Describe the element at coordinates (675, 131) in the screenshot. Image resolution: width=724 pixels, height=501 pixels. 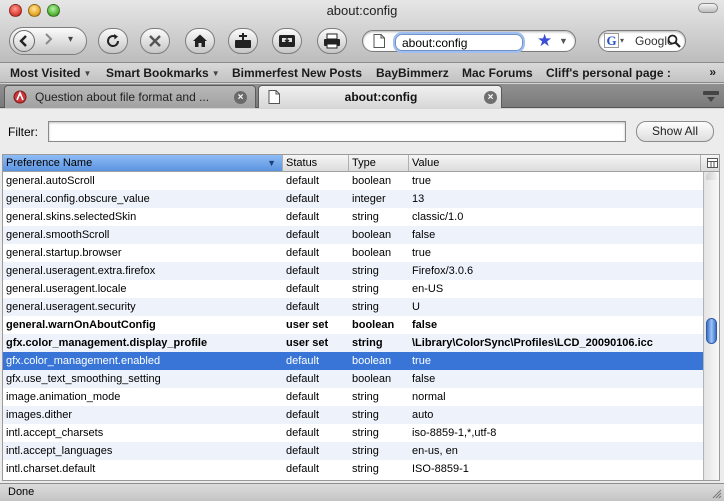
I see `show-all-button: Show All` at that location.